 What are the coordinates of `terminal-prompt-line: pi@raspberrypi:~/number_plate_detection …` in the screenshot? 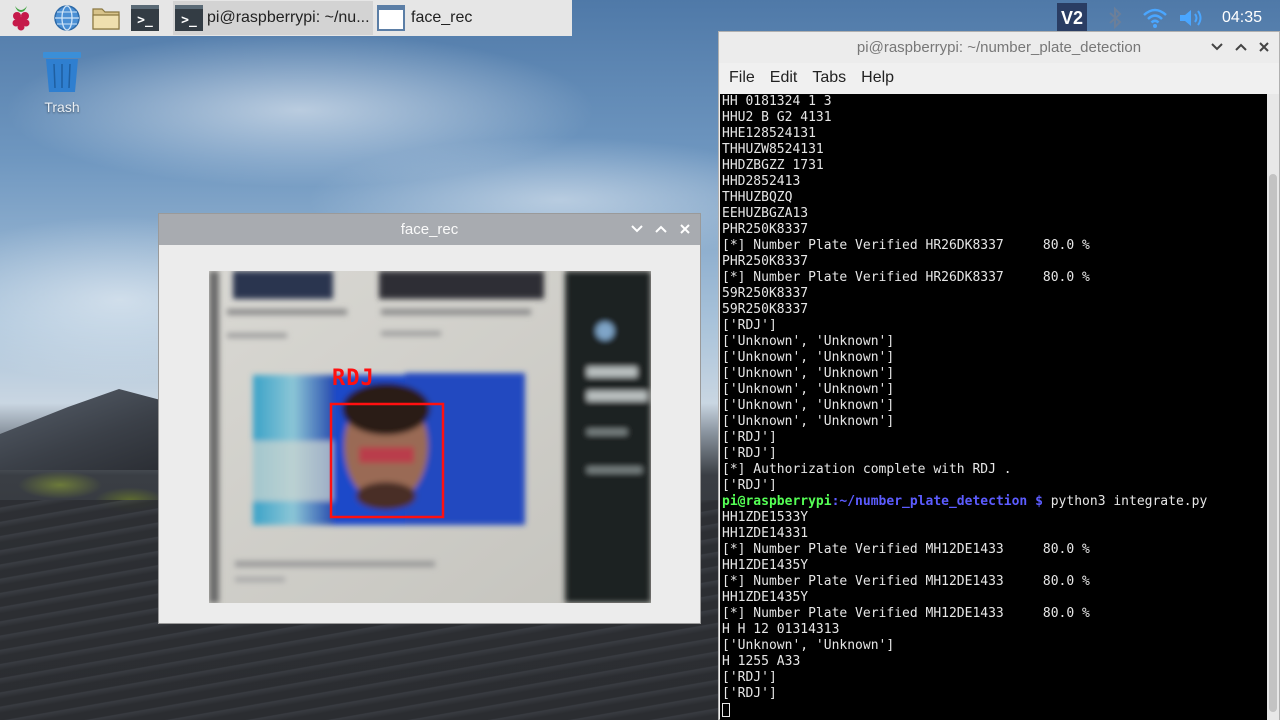 It's located at (995, 502).